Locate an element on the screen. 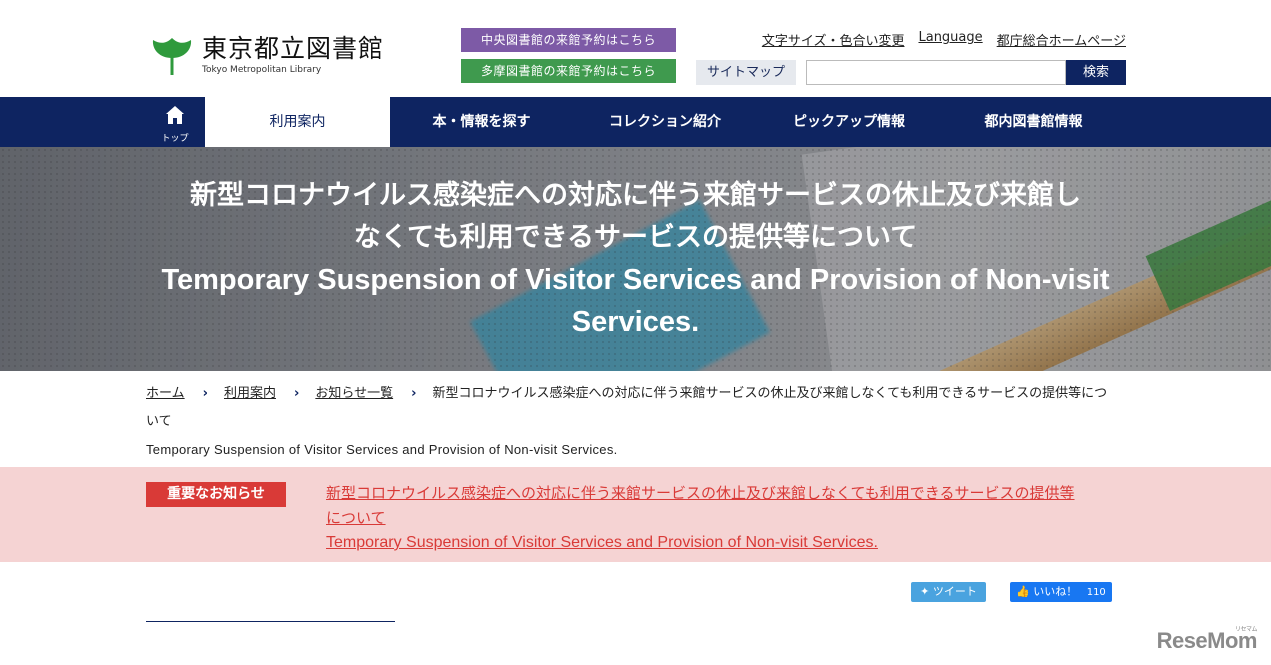 This screenshot has height=665, width=1271. font-size-color-link: 文字サイズ・色合い変更 is located at coordinates (833, 39).